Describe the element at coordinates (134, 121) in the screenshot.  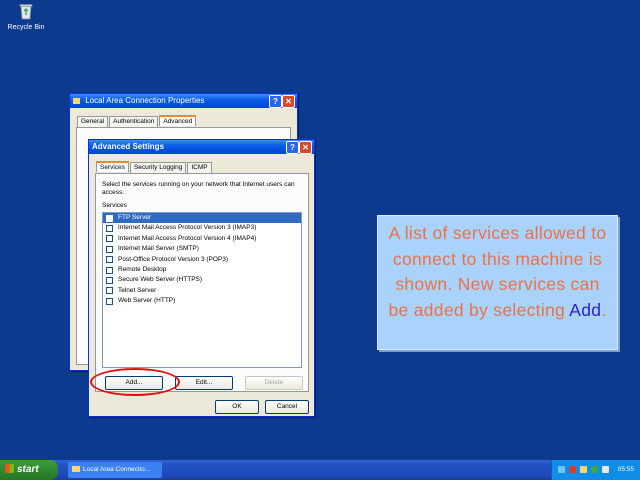
I see `tab-authentication: Authentication` at that location.